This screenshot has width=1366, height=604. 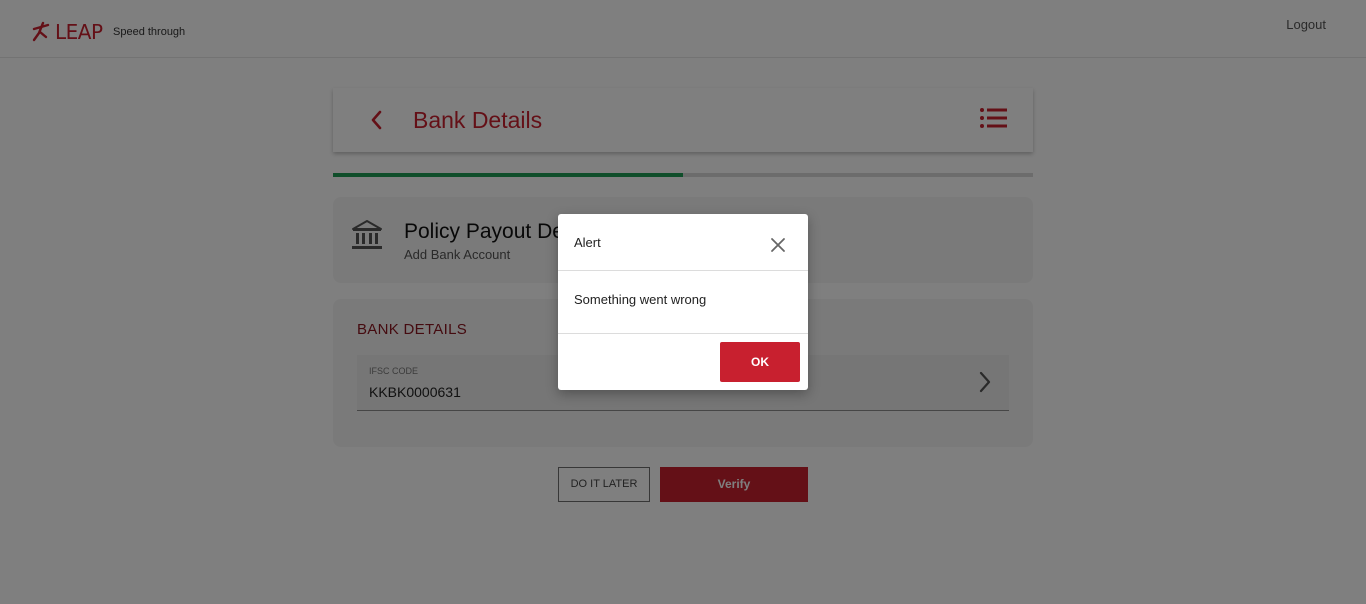 What do you see at coordinates (683, 242) in the screenshot?
I see `alert-header: Alert` at bounding box center [683, 242].